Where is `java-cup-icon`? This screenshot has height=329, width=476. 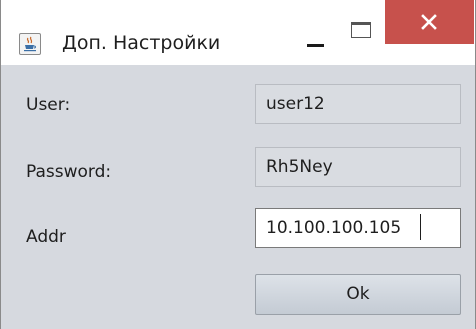 java-cup-icon is located at coordinates (30, 44).